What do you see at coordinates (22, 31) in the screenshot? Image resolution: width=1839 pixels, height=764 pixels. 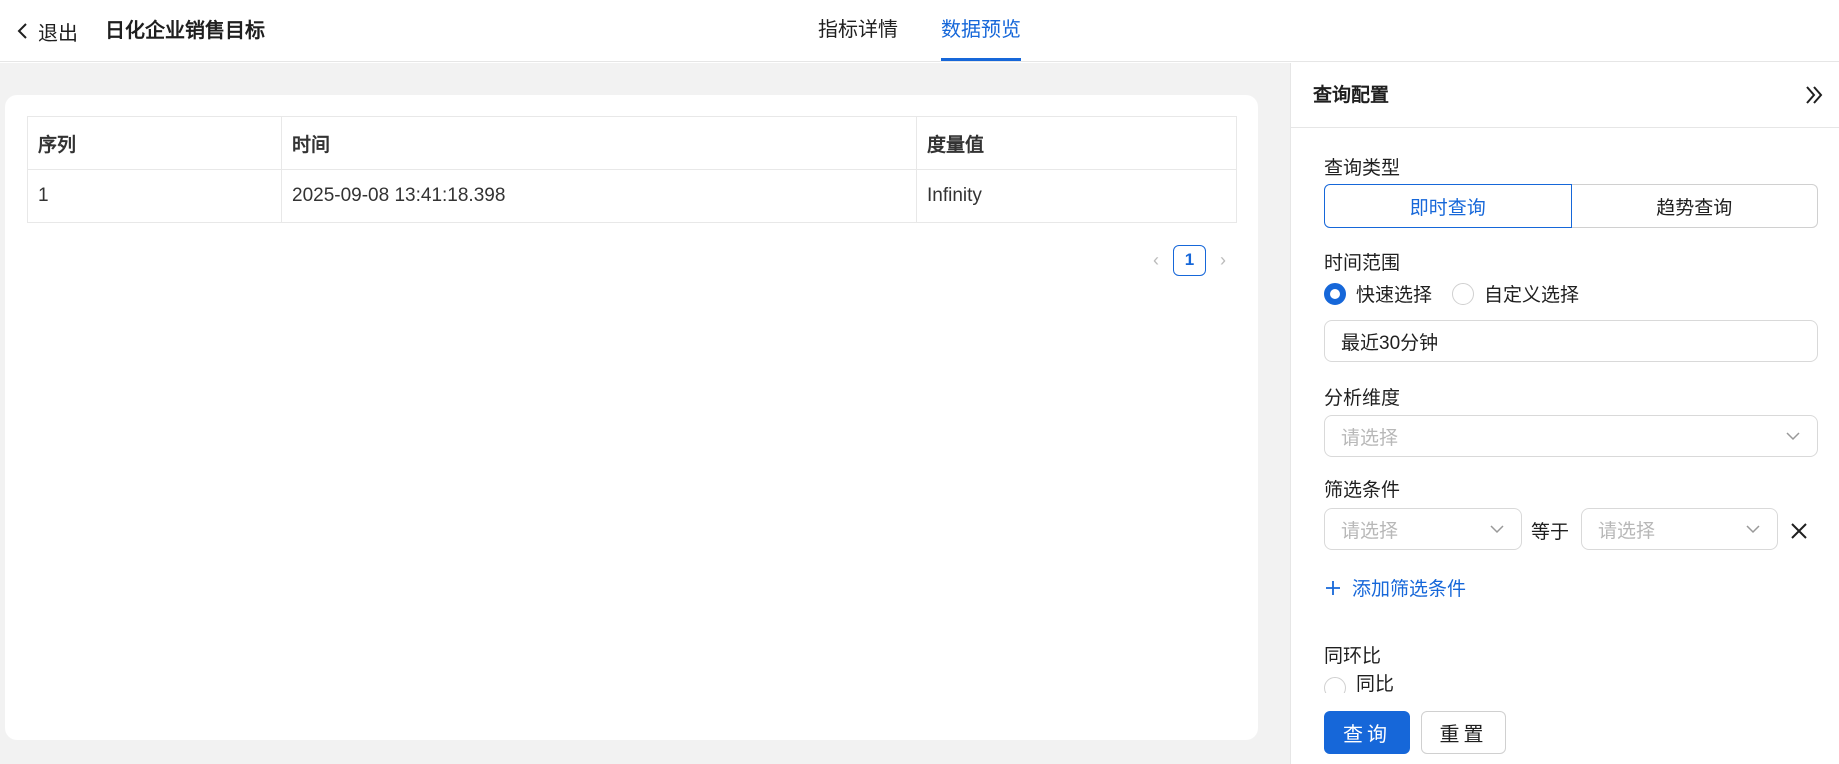 I see `chevron-left-icon` at bounding box center [22, 31].